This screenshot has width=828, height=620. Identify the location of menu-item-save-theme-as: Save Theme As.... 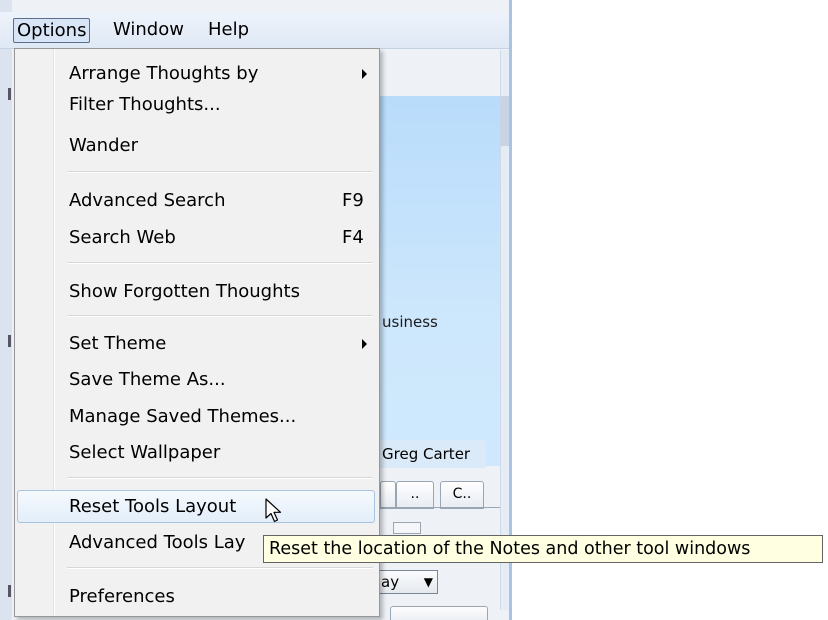
(196, 379).